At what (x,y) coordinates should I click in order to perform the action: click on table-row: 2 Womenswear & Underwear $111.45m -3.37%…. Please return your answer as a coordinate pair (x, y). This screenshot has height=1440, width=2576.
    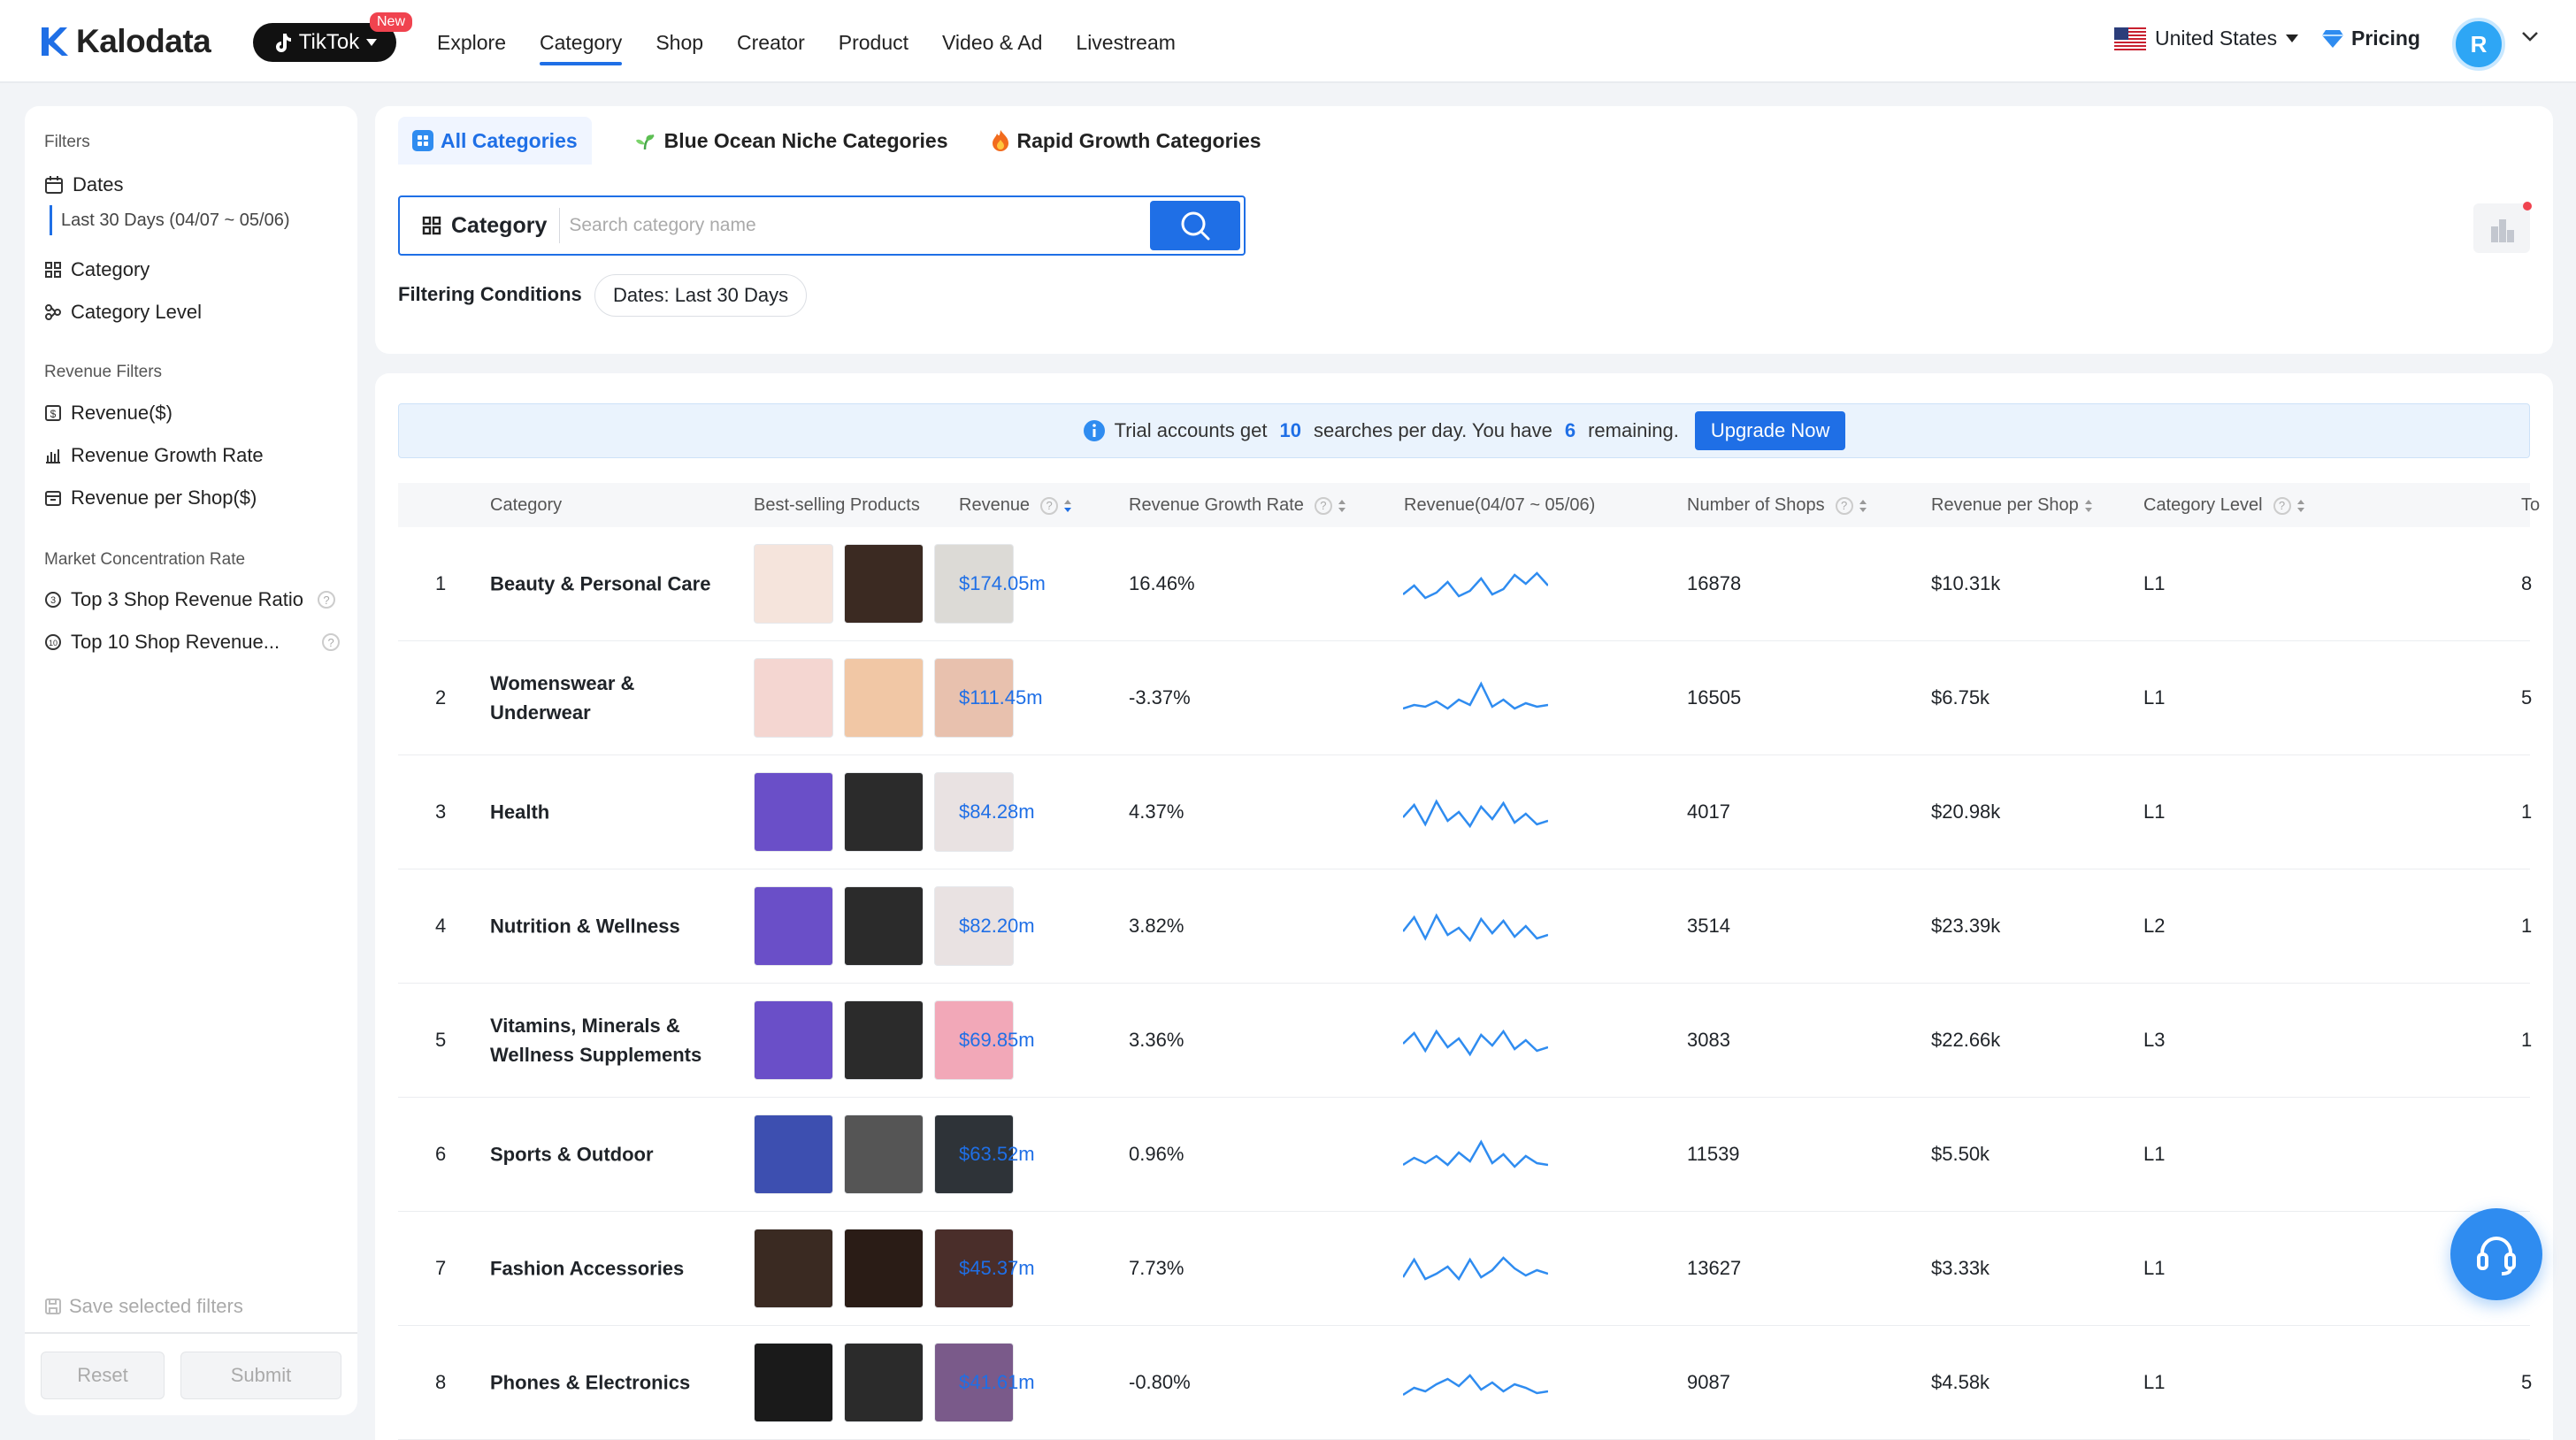
    Looking at the image, I should click on (1465, 698).